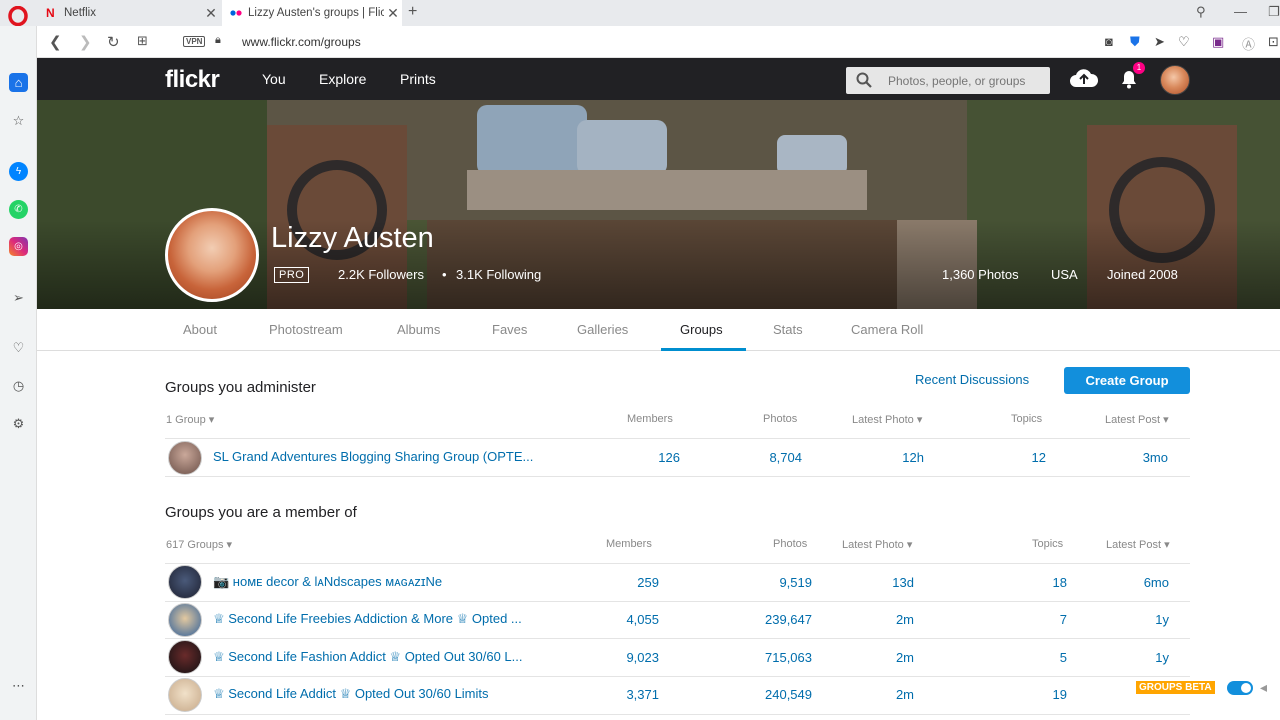  I want to click on group-latest-post: 6mo, so click(1124, 582).